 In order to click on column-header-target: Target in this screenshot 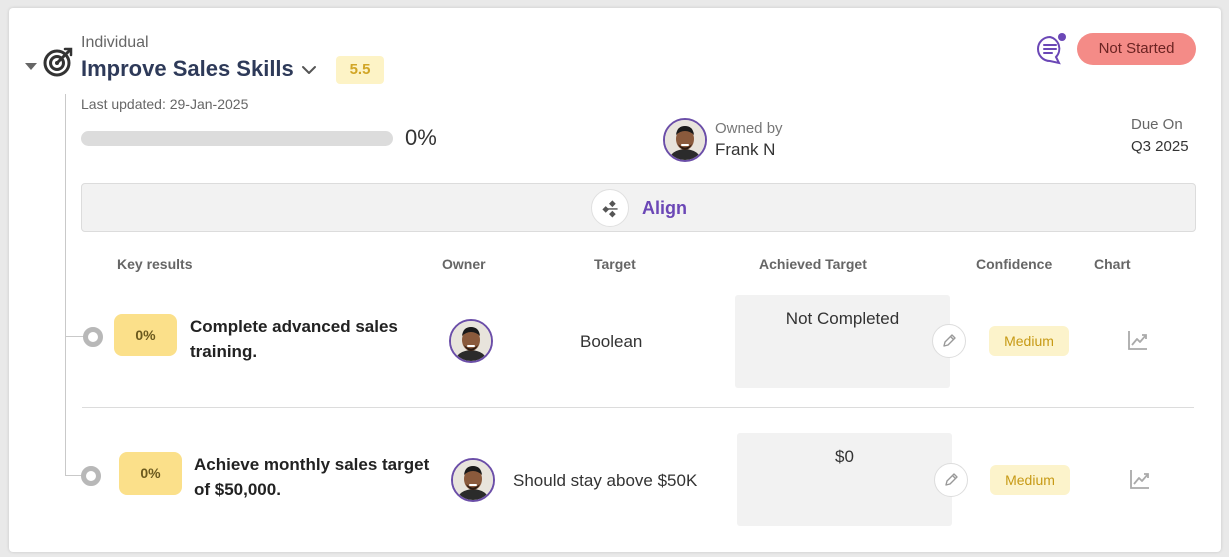, I will do `click(615, 264)`.